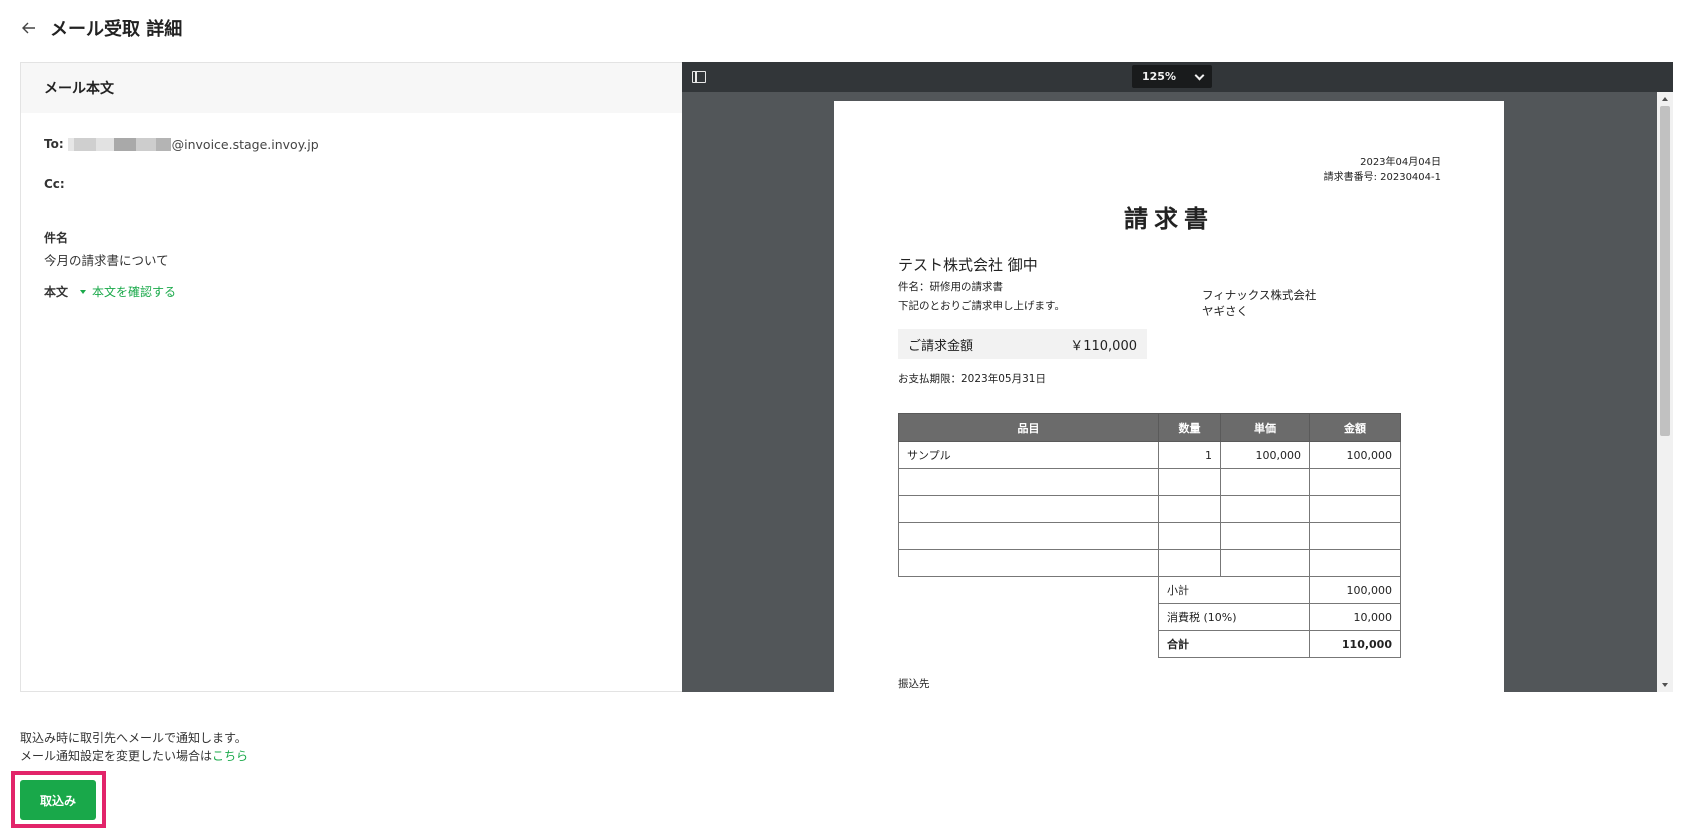 The width and height of the screenshot is (1693, 828). I want to click on notice-line-2-text: メール通知設定を変更したい場合は, so click(116, 756).